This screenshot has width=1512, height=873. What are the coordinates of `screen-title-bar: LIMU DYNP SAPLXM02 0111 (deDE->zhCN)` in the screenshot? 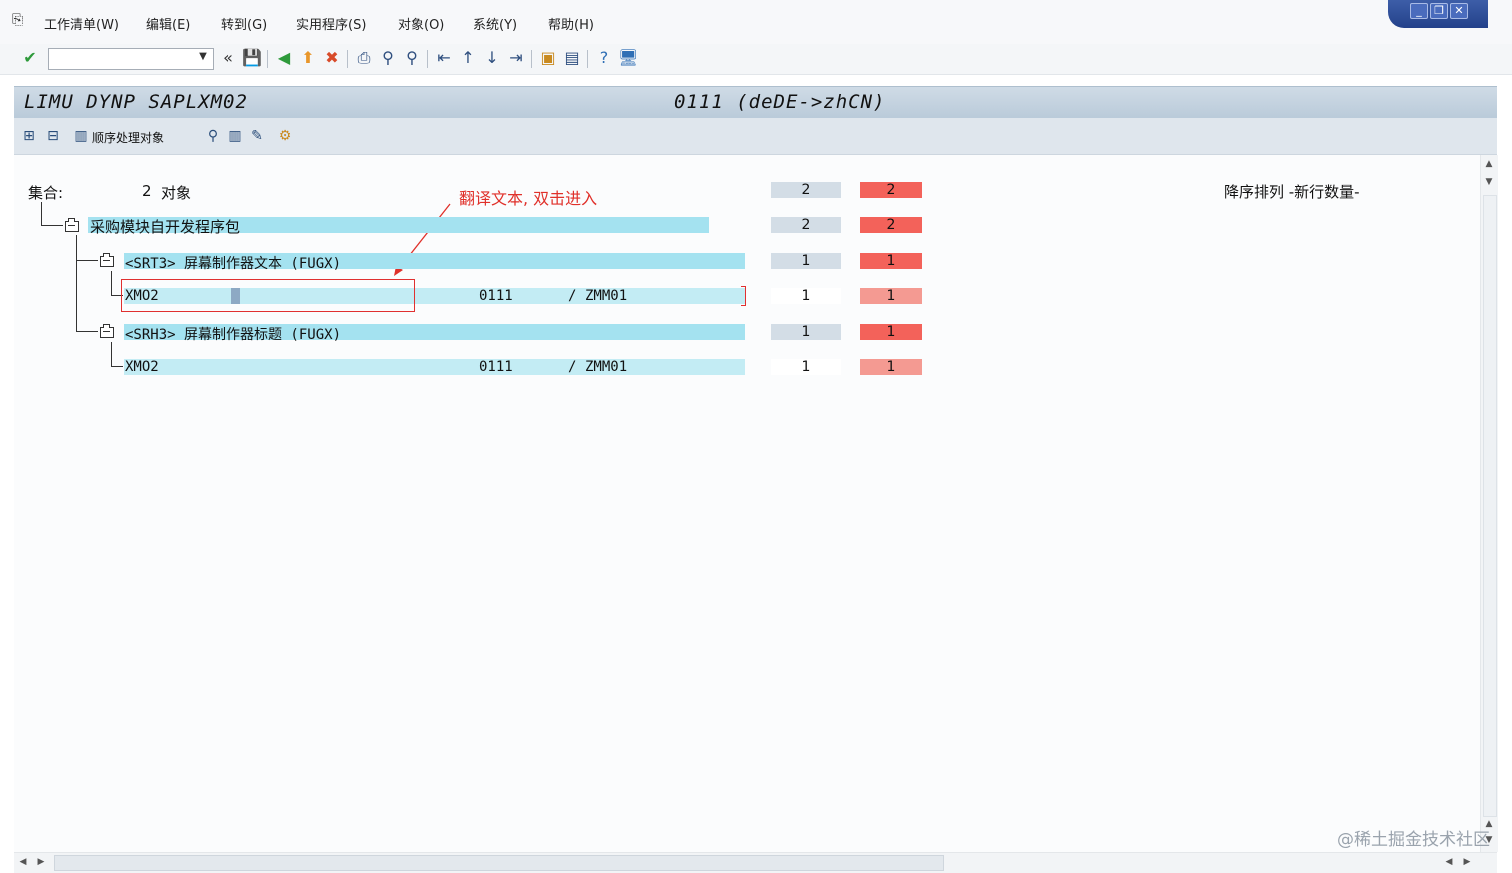 It's located at (755, 102).